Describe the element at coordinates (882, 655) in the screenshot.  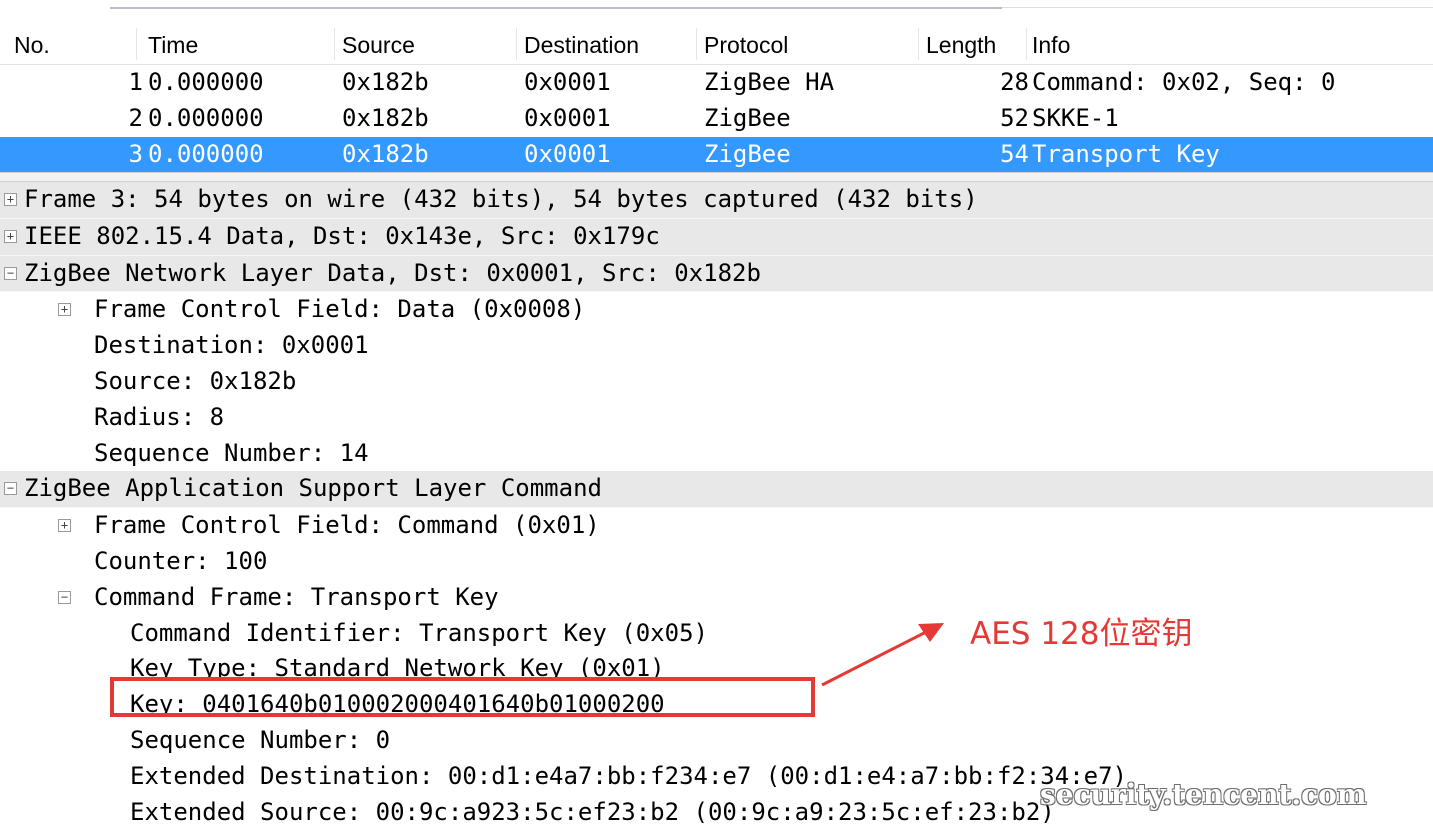
I see `annotation-arrow` at that location.